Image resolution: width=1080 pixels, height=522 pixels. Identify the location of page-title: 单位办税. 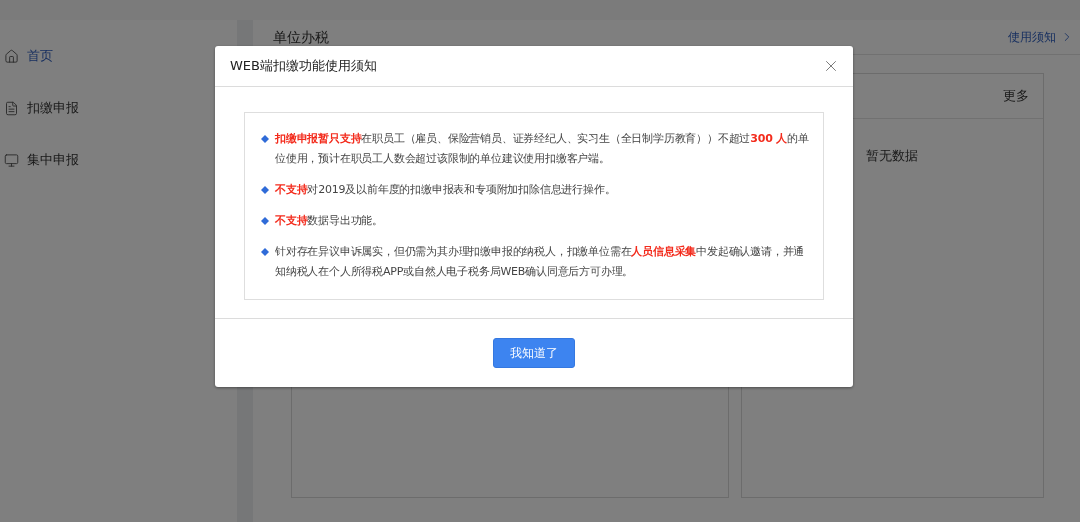
(301, 37).